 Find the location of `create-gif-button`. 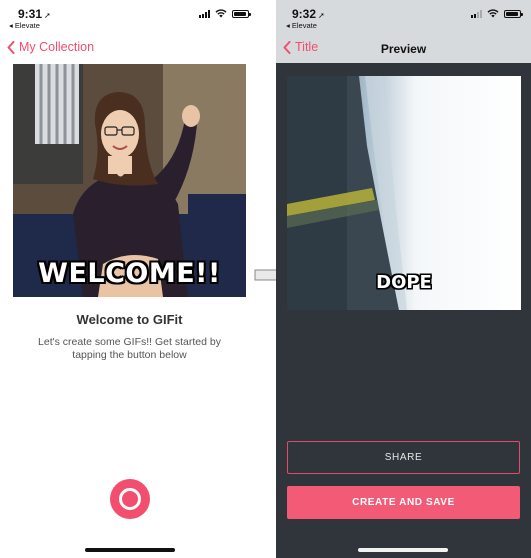

create-gif-button is located at coordinates (130, 499).